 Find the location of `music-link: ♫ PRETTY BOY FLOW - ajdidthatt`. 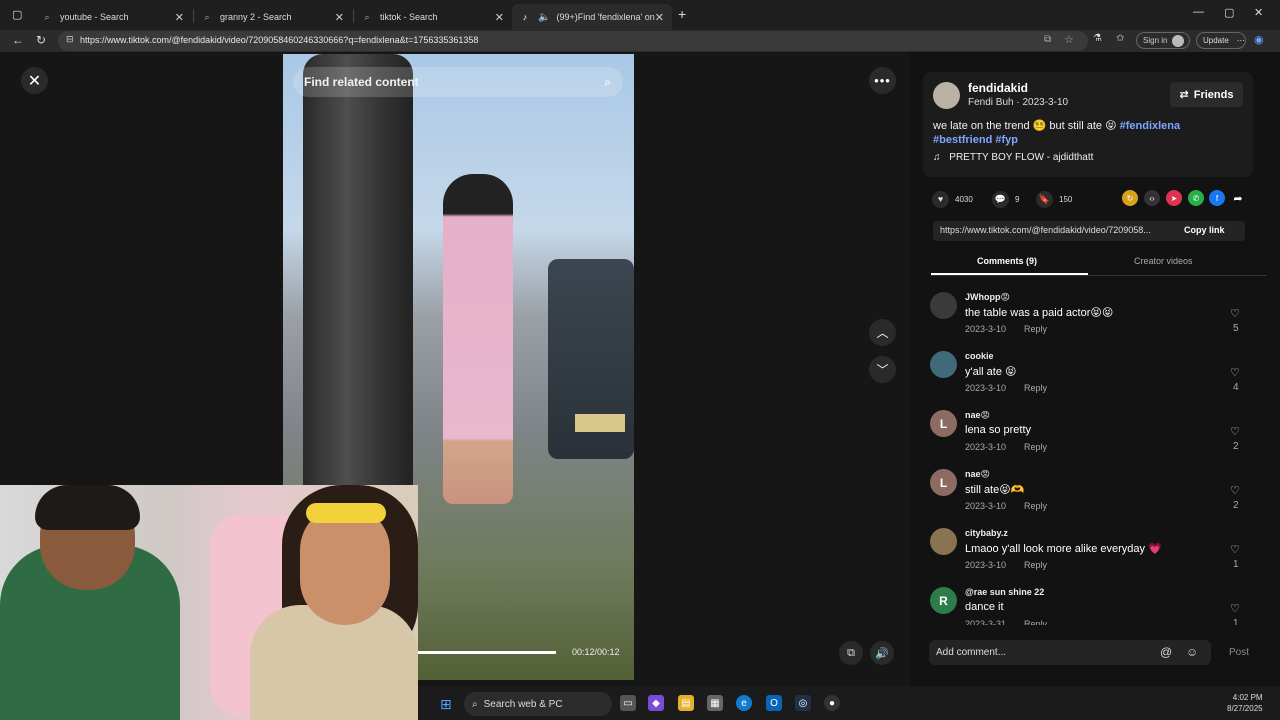

music-link: ♫ PRETTY BOY FLOW - ajdidthatt is located at coordinates (1013, 157).